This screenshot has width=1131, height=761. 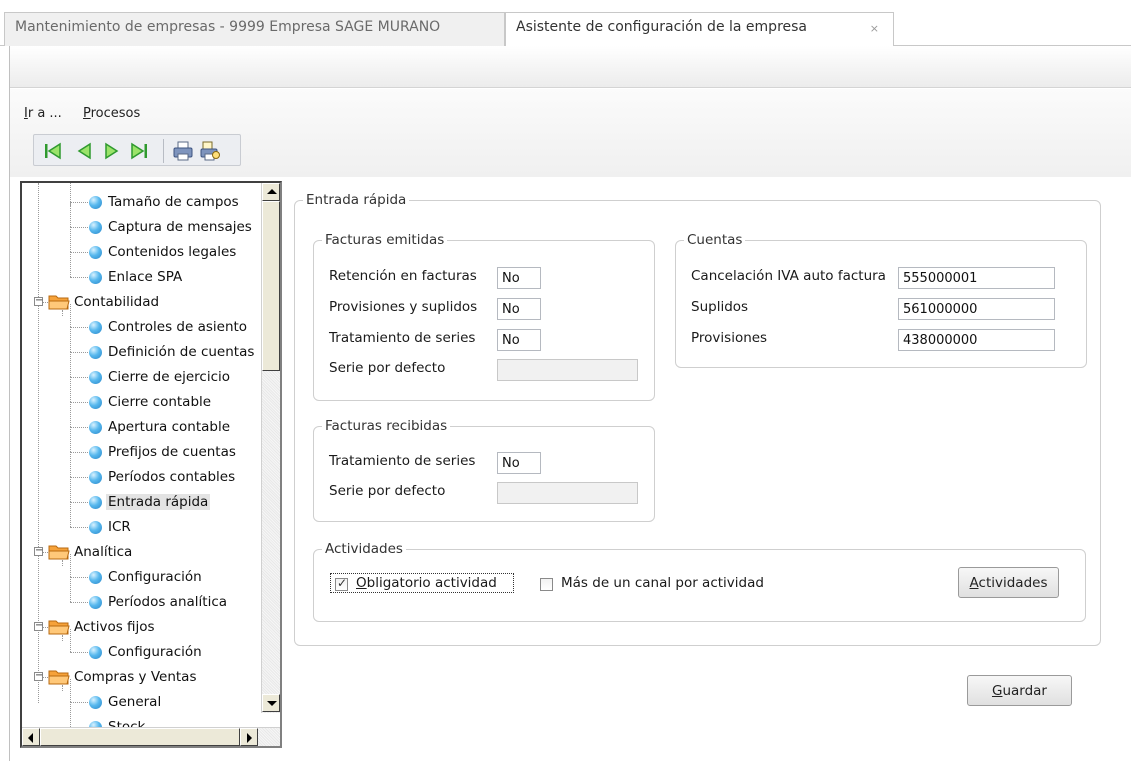 What do you see at coordinates (356, 200) in the screenshot?
I see `group-title: Entrada rápida` at bounding box center [356, 200].